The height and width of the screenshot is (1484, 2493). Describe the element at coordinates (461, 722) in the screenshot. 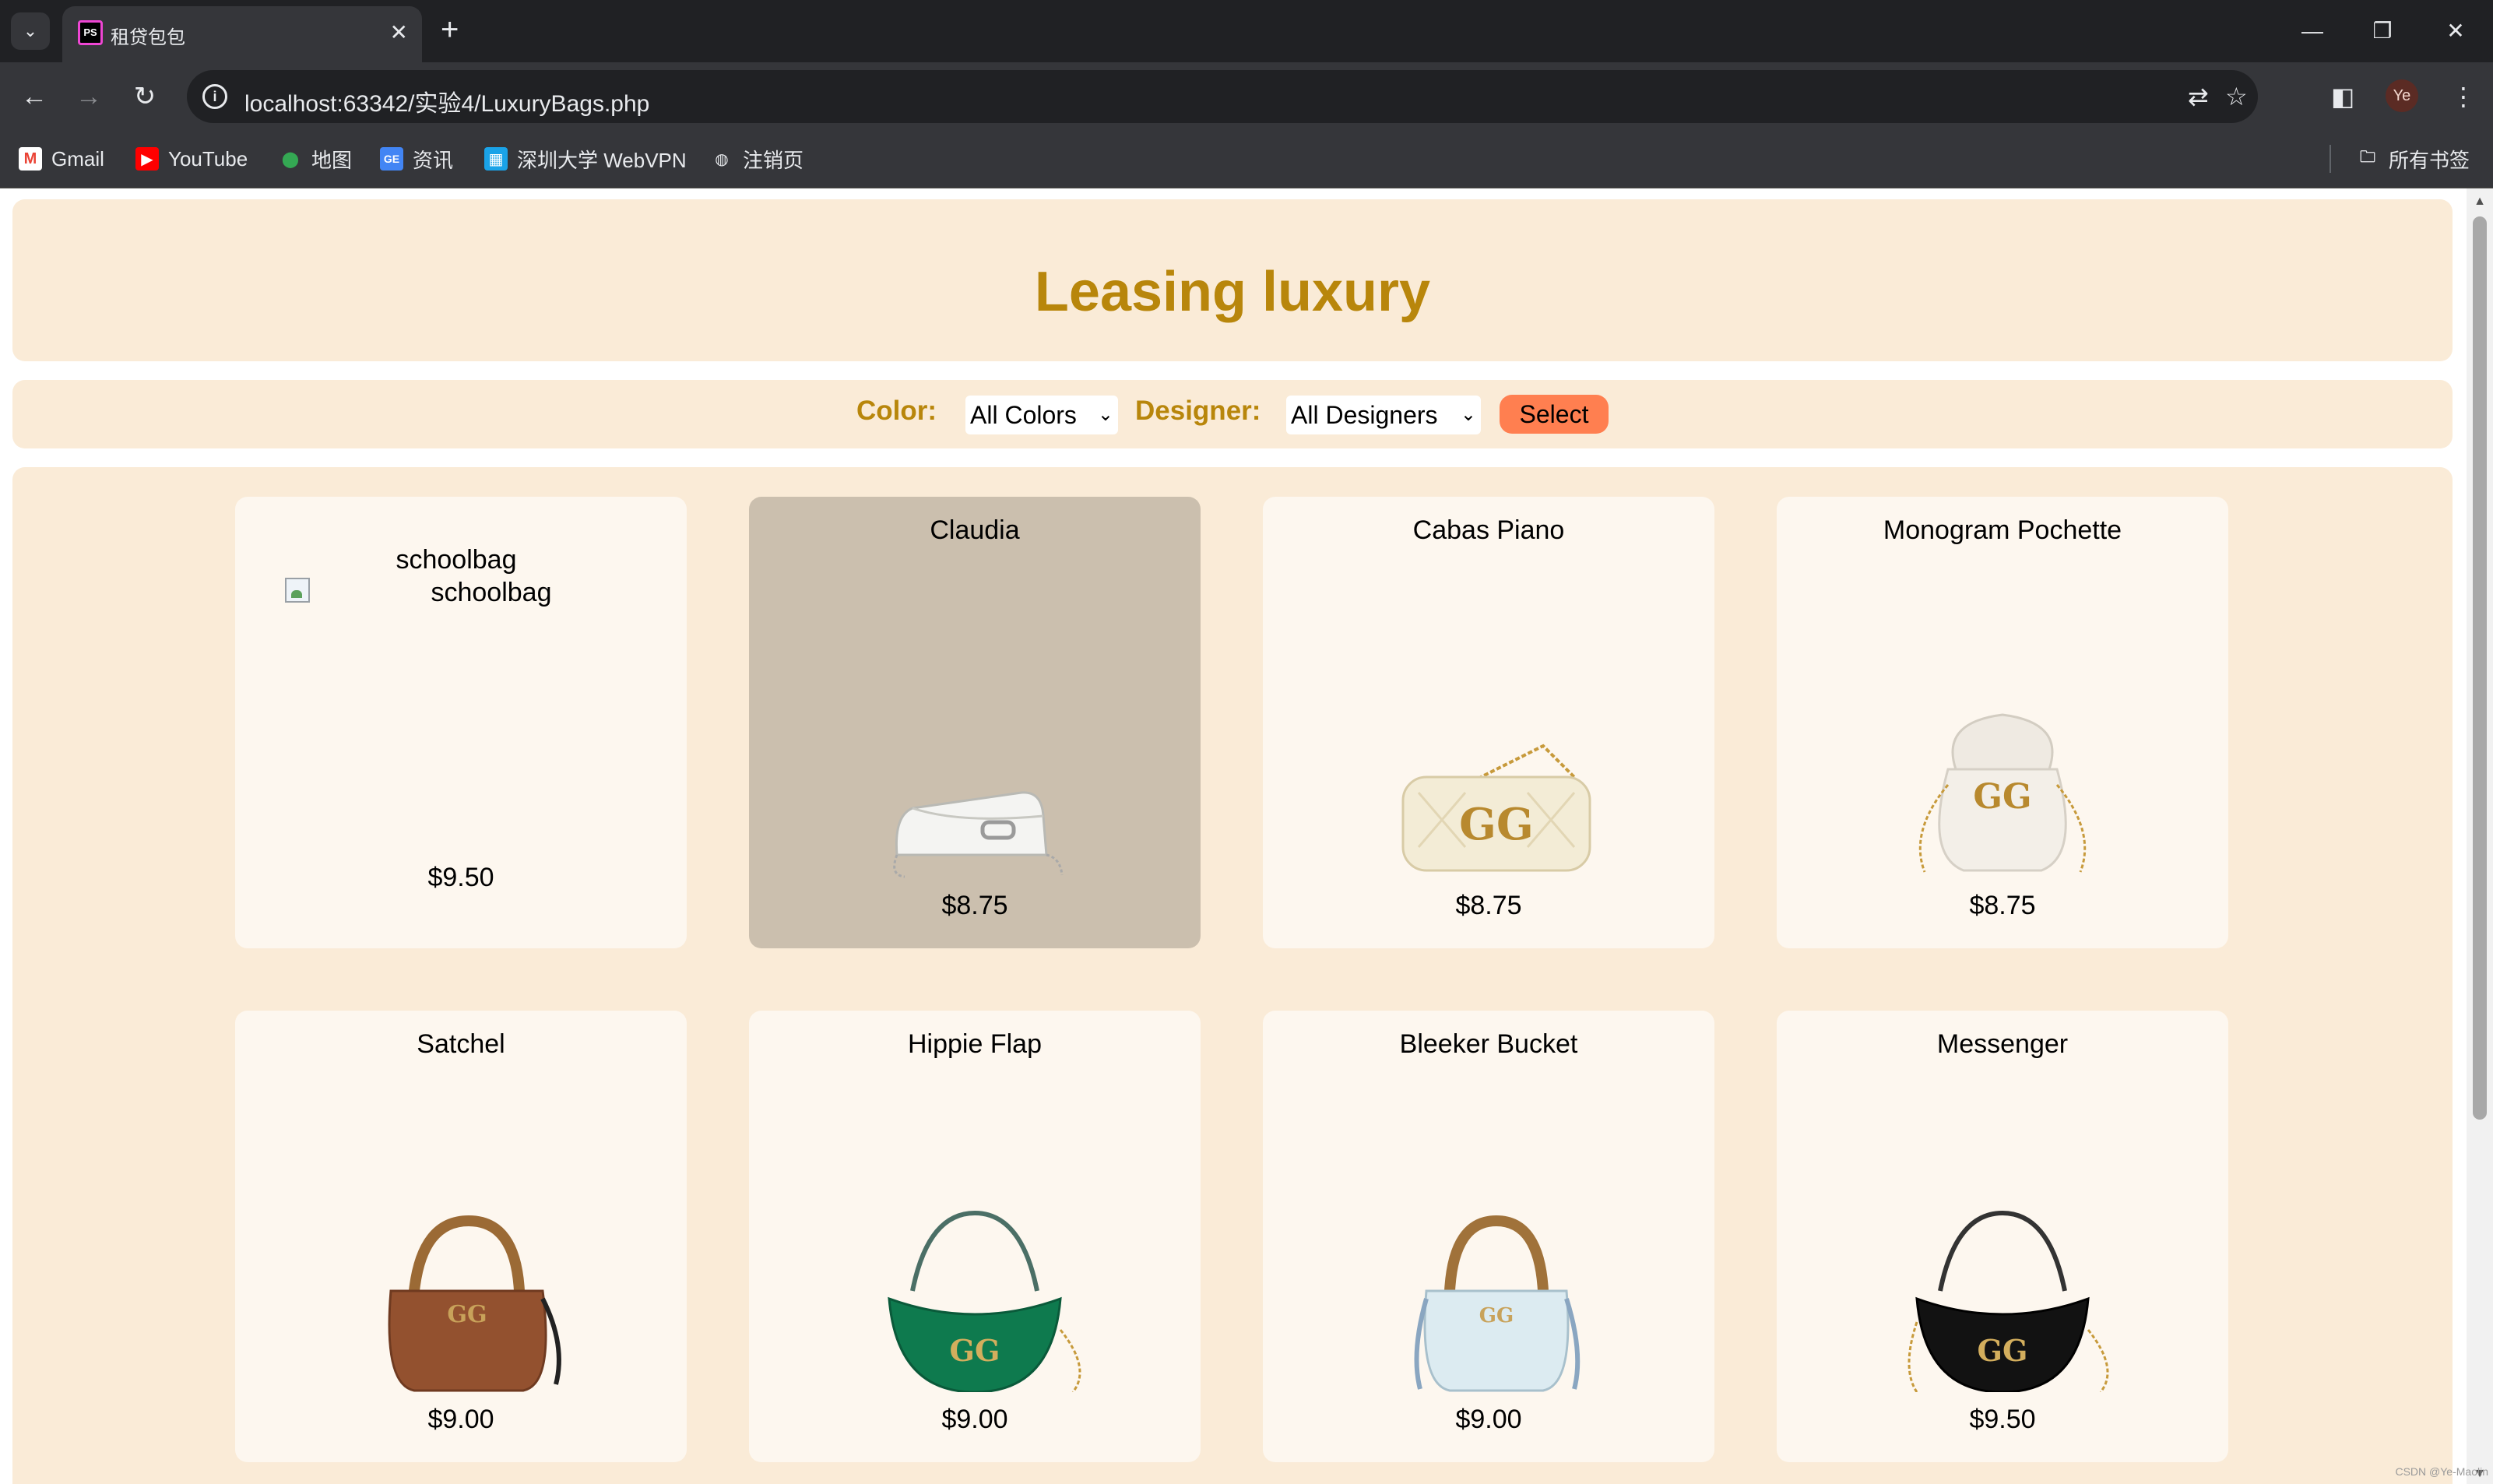

I see `product-card: schoolbag schoolbag $9.50` at that location.